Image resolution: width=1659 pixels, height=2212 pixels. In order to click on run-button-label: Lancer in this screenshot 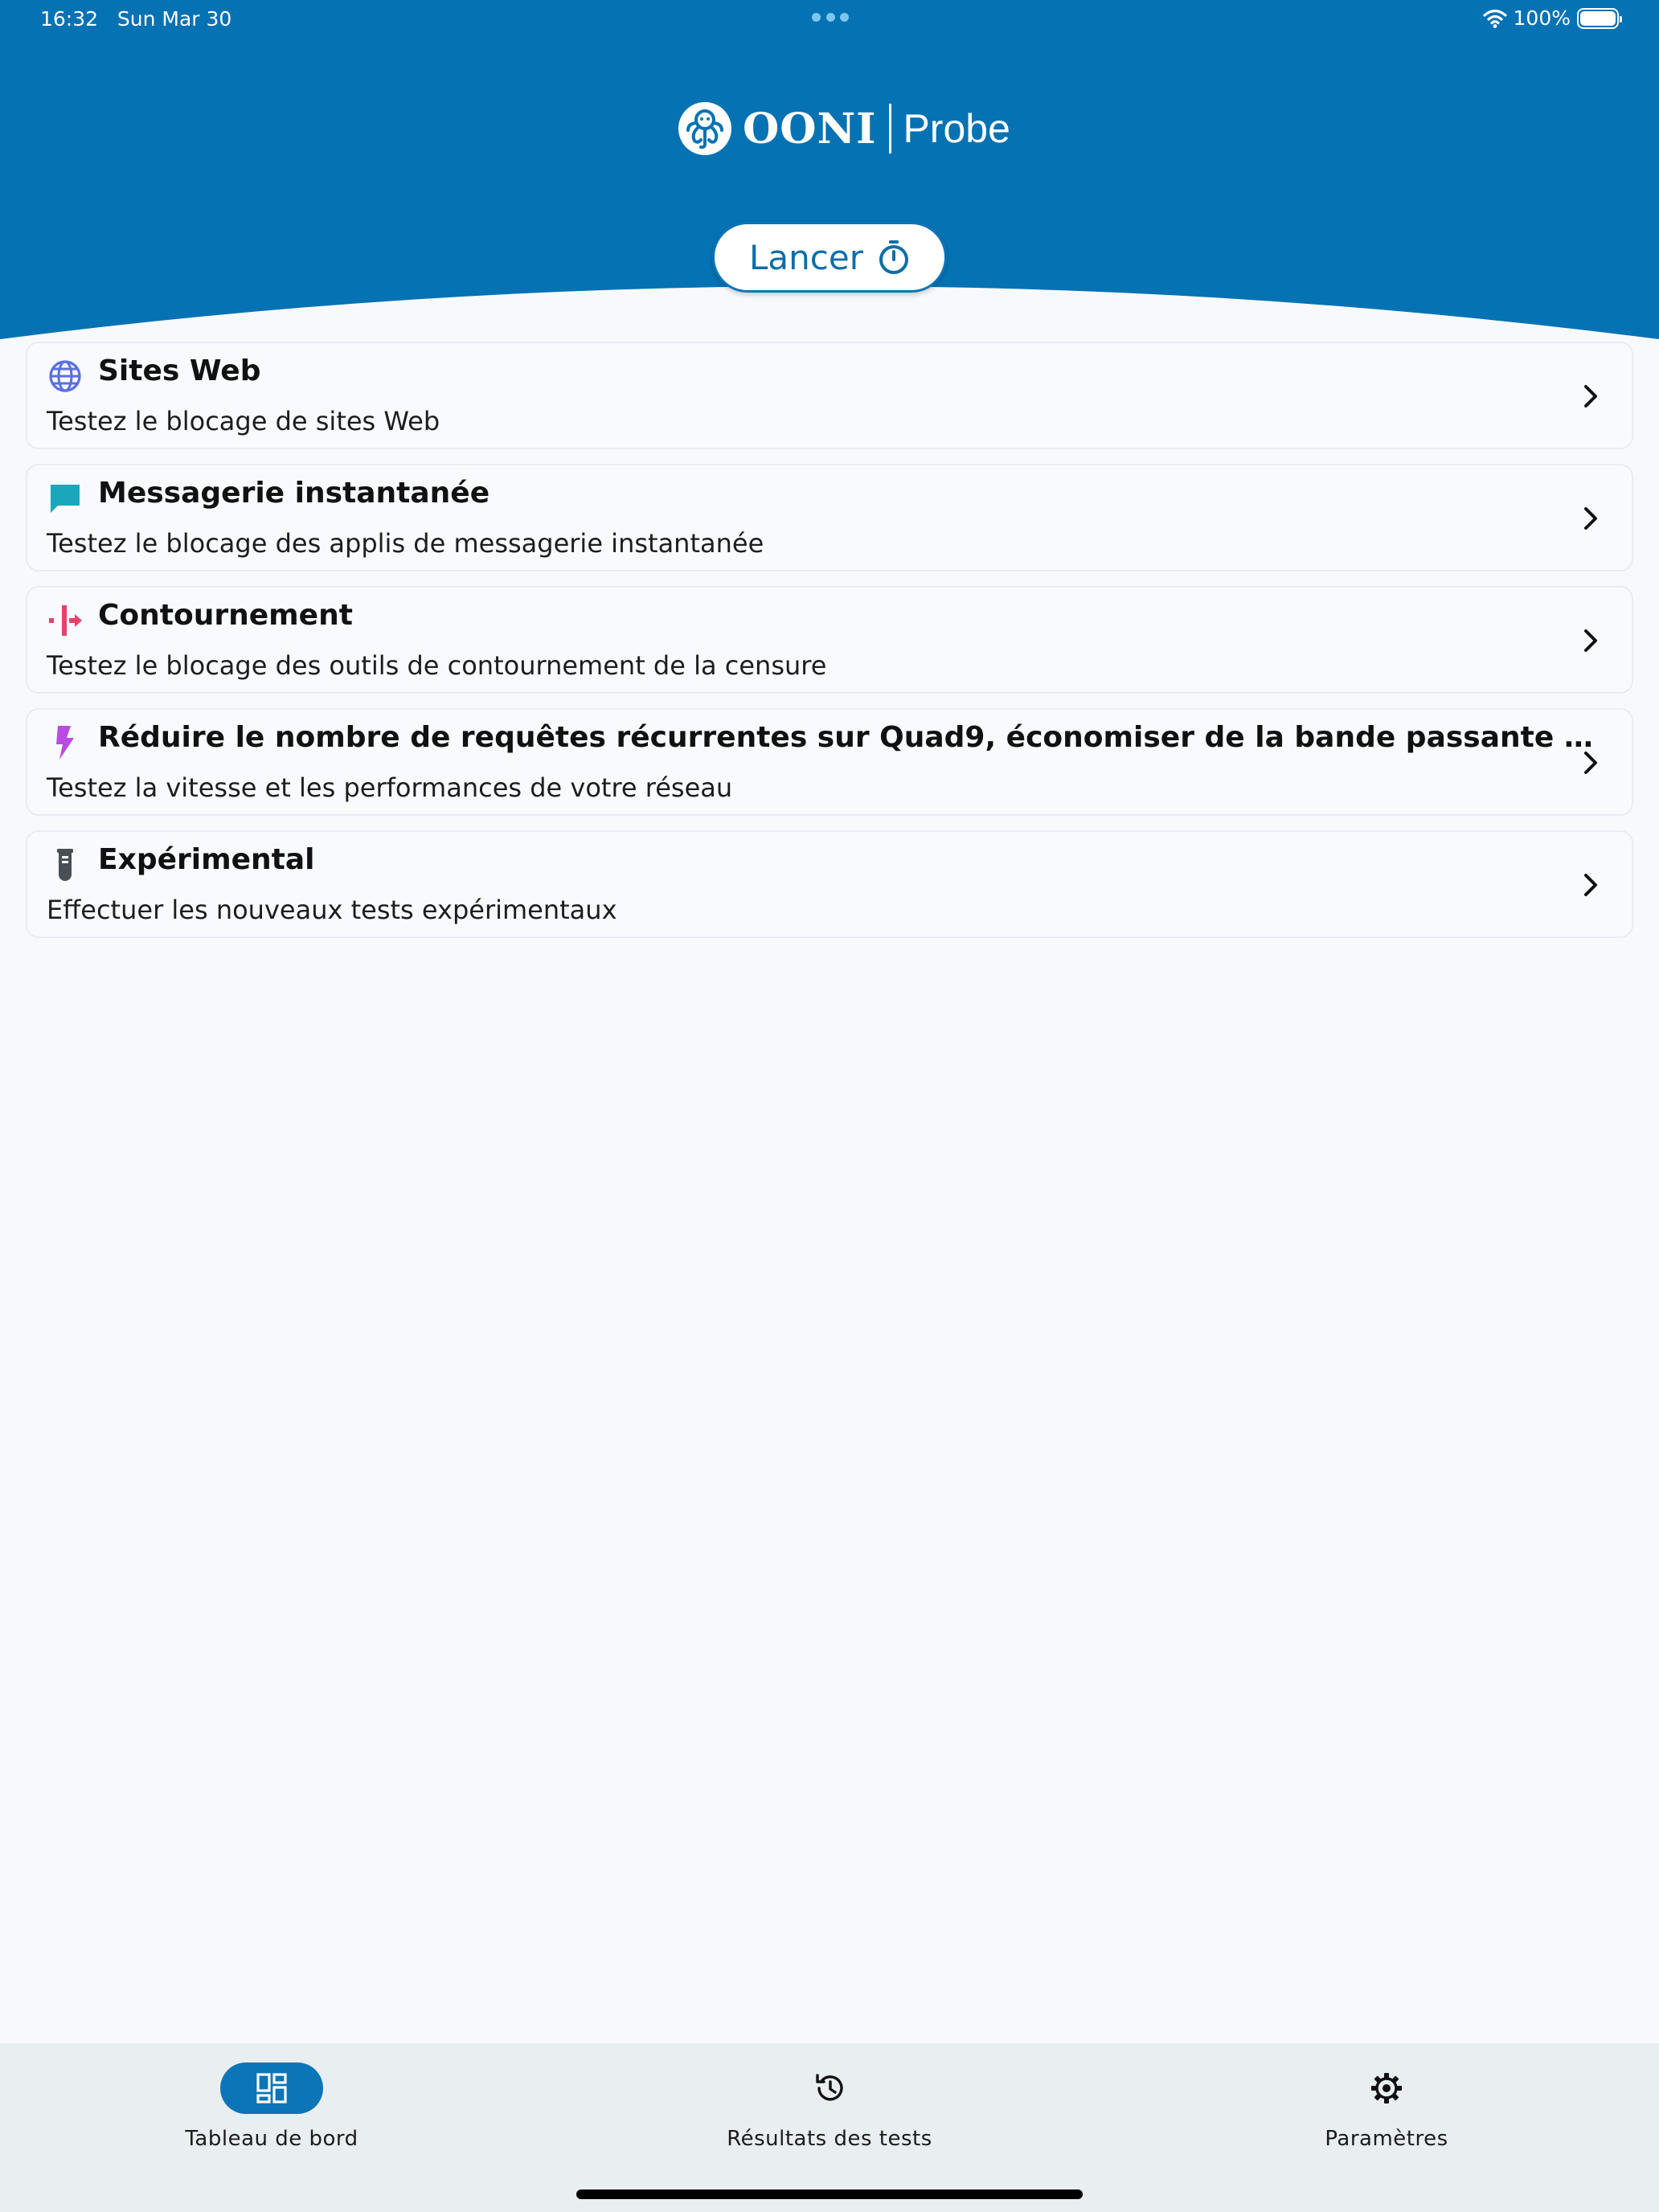, I will do `click(806, 257)`.